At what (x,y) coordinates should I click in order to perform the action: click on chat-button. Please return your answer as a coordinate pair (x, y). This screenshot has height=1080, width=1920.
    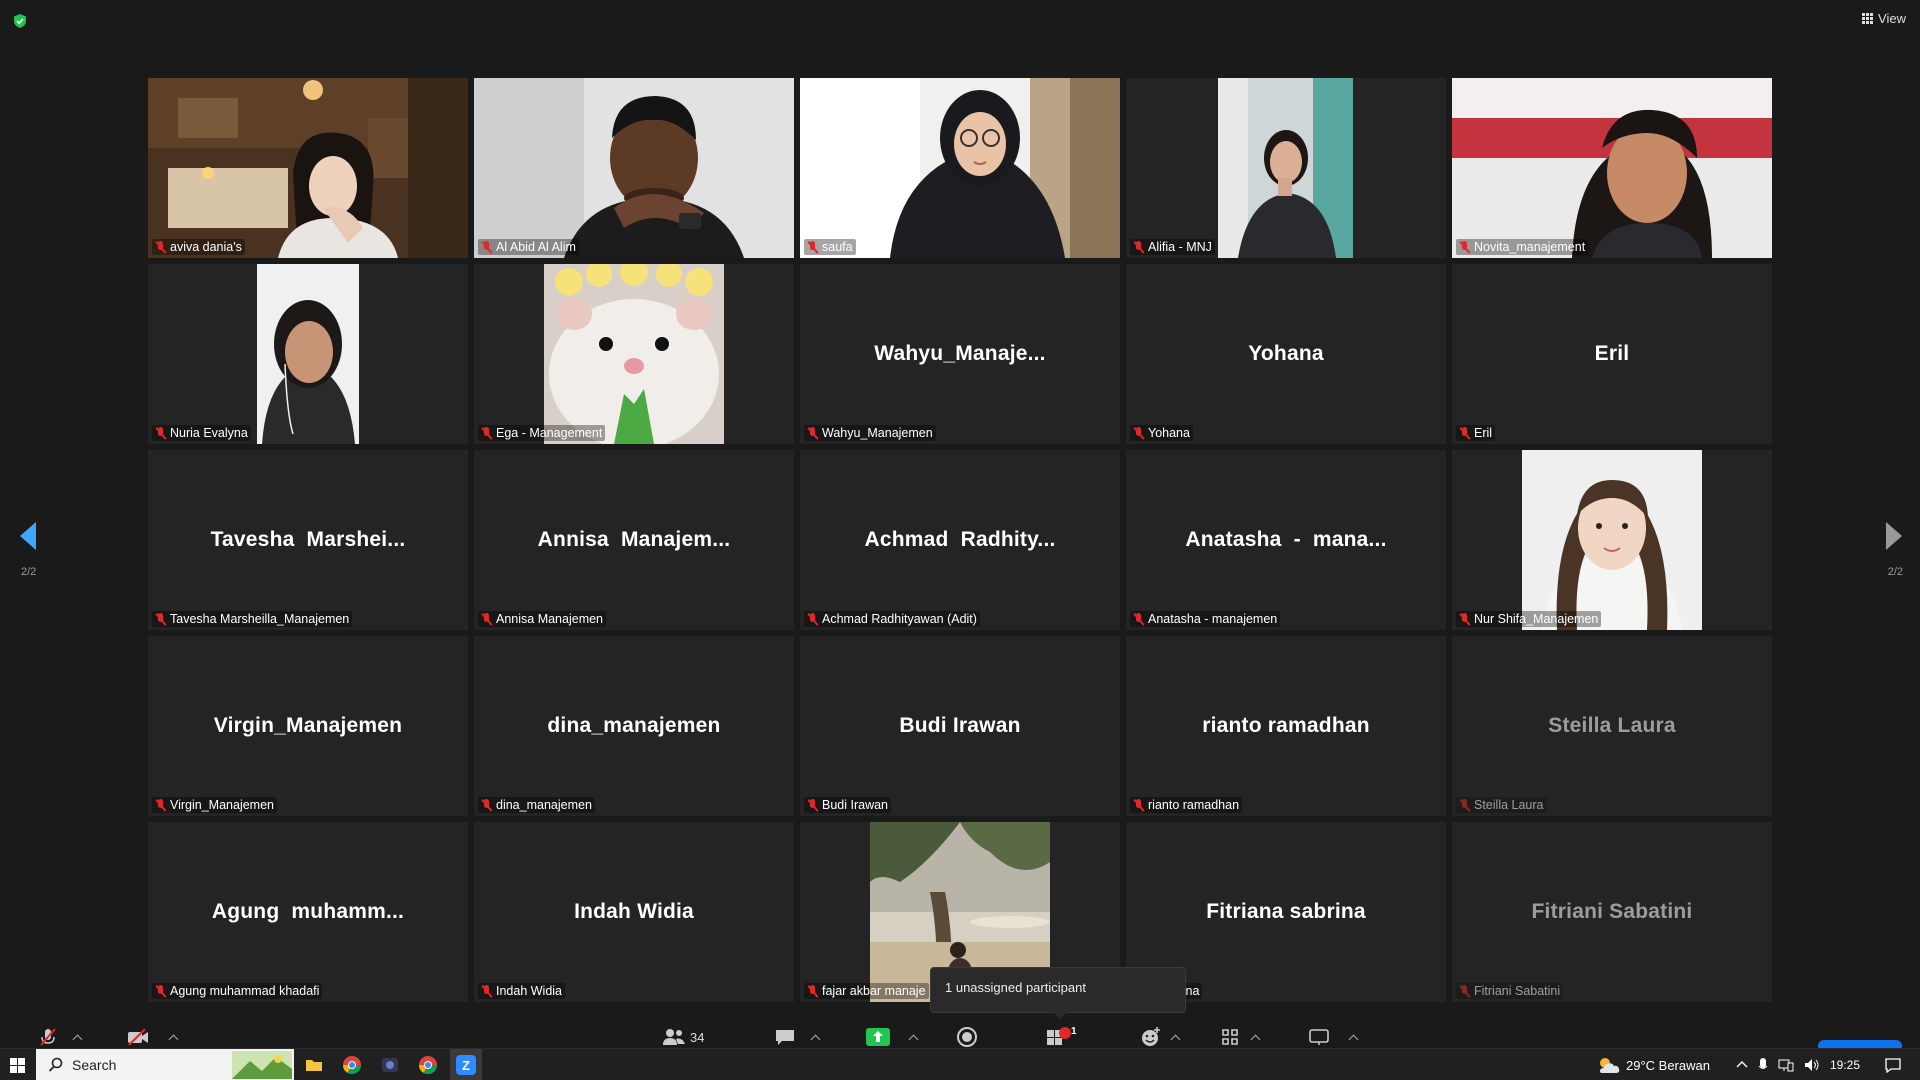
    Looking at the image, I should click on (785, 1037).